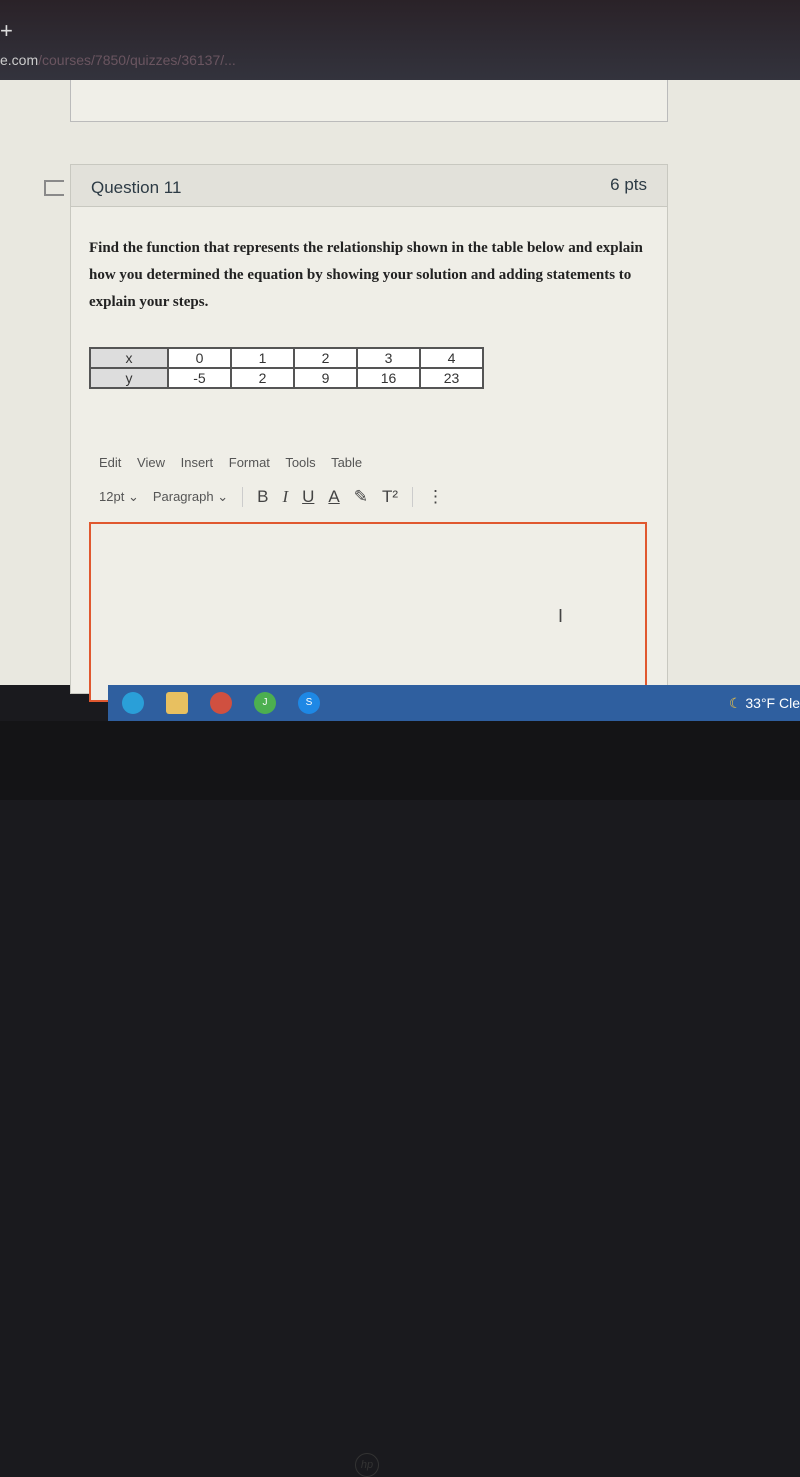 Image resolution: width=800 pixels, height=1477 pixels. Describe the element at coordinates (136, 187) in the screenshot. I see `question-title: Question 11` at that location.